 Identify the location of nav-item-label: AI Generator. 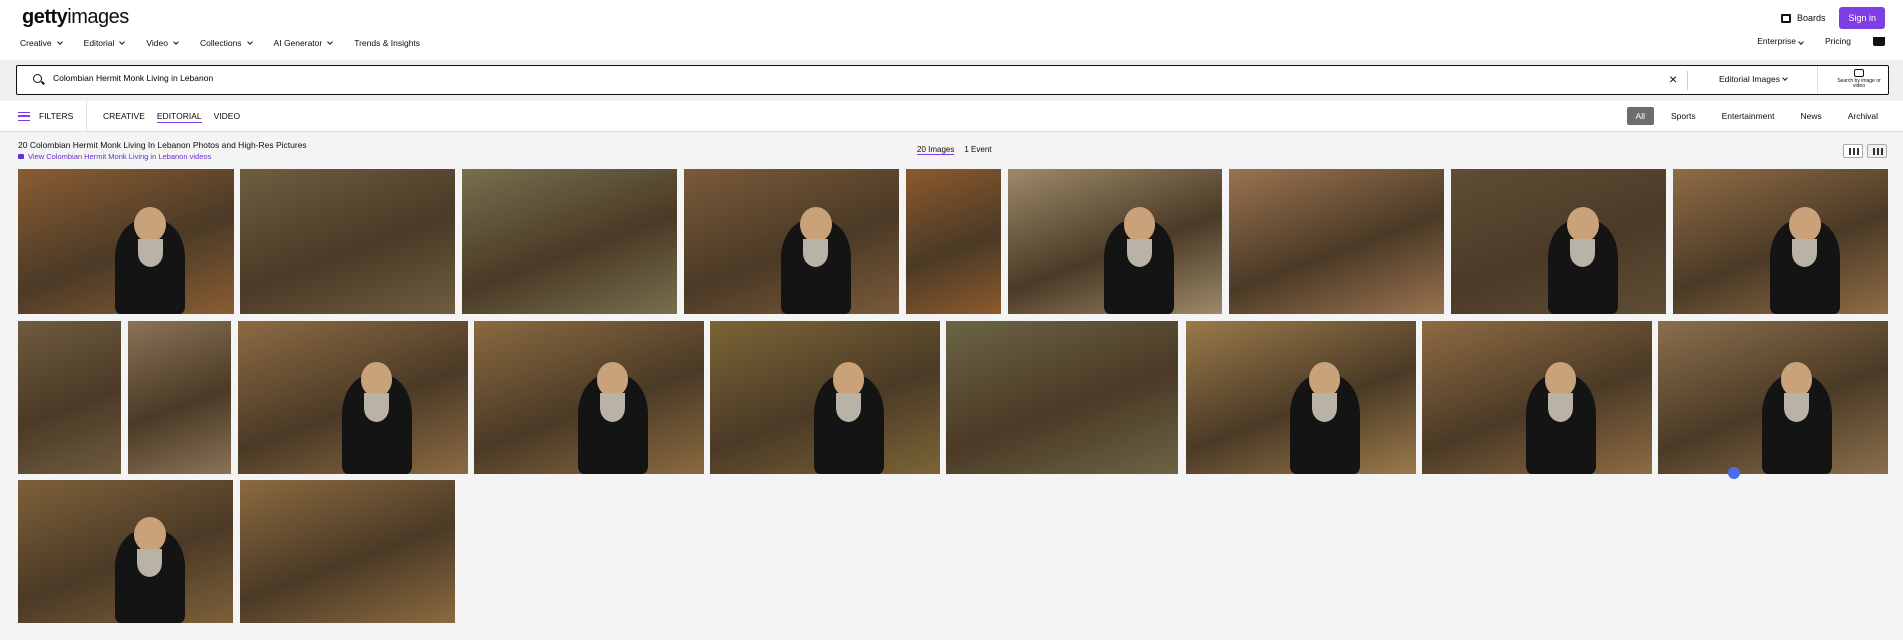
(298, 43).